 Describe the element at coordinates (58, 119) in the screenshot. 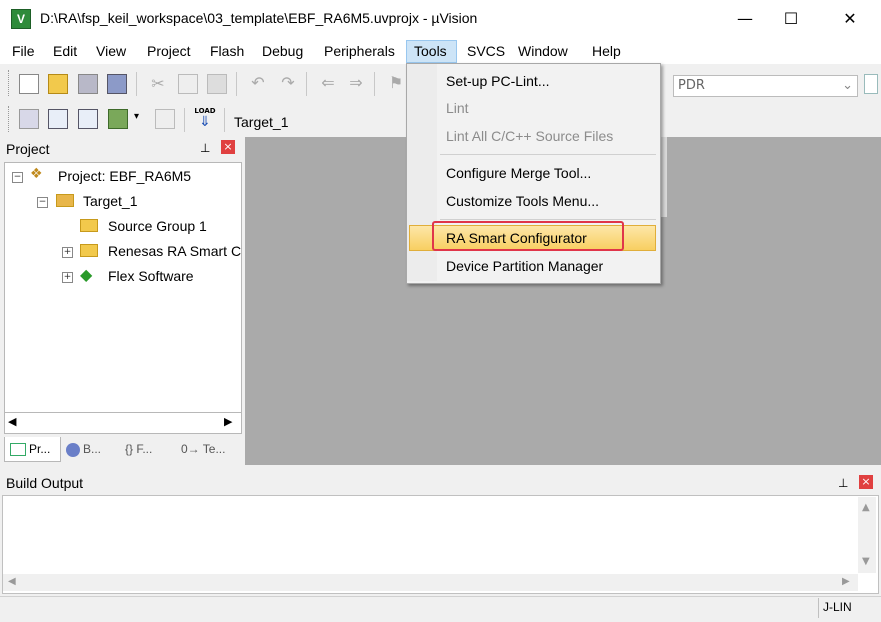

I see `build-icon` at that location.